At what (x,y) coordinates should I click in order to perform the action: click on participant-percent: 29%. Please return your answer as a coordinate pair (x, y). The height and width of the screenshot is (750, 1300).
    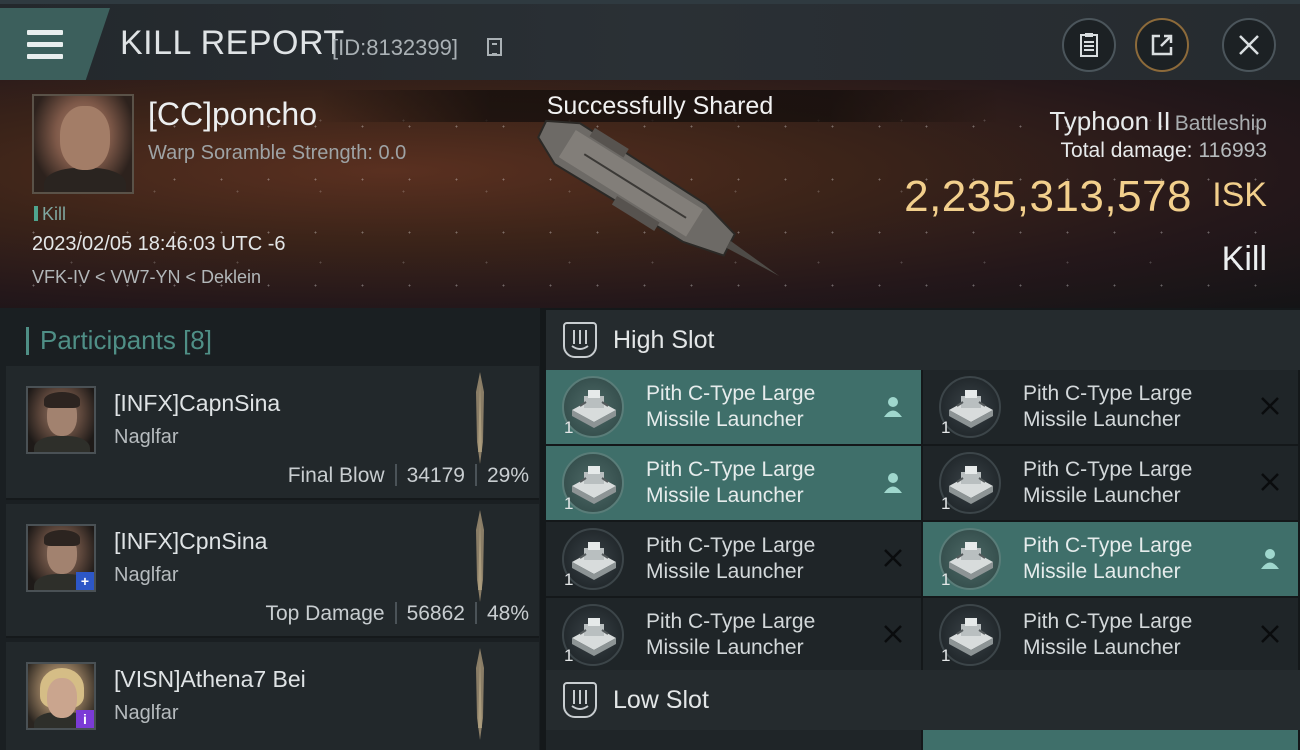
    Looking at the image, I should click on (507, 475).